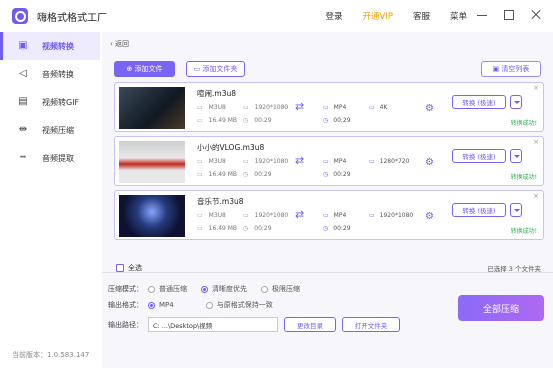  I want to click on output-format-label: 输出格式：, so click(125, 305).